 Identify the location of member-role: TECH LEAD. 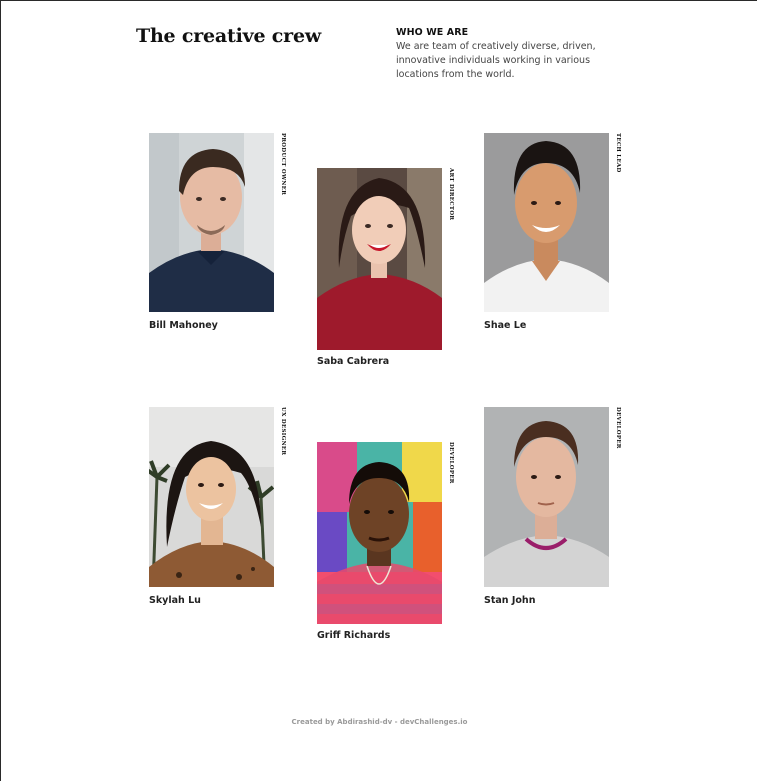
(618, 153).